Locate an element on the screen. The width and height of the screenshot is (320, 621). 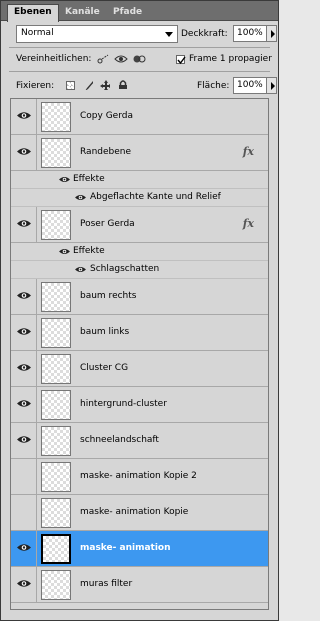
blend-opacity-row: Normal Deckkraft: 100% is located at coordinates (139, 35).